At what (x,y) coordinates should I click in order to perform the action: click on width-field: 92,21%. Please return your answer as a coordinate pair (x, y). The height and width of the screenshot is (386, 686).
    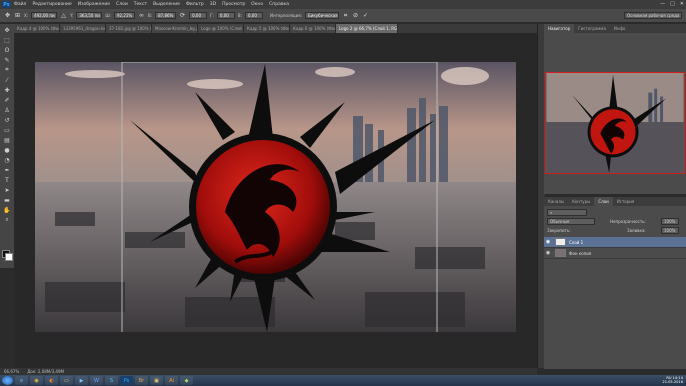
    Looking at the image, I should click on (124, 15).